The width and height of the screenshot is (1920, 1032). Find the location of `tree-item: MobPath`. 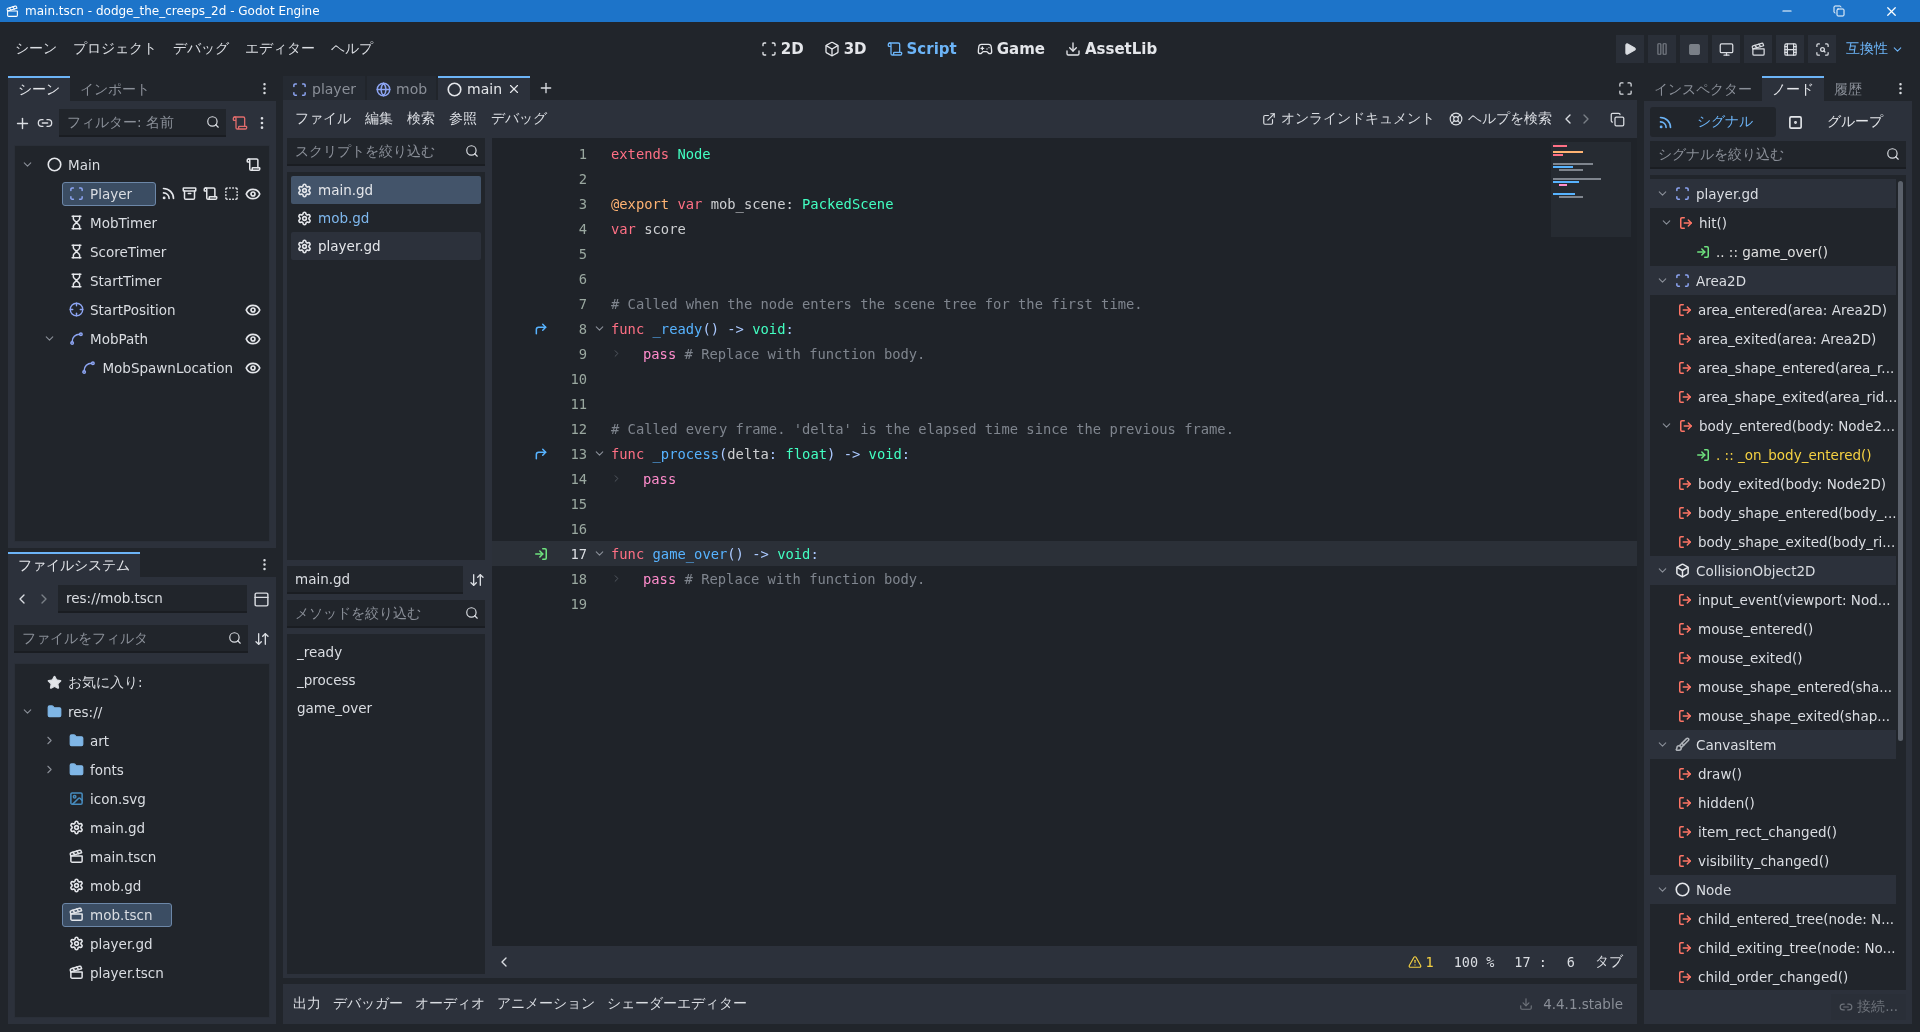

tree-item: MobPath is located at coordinates (109, 338).